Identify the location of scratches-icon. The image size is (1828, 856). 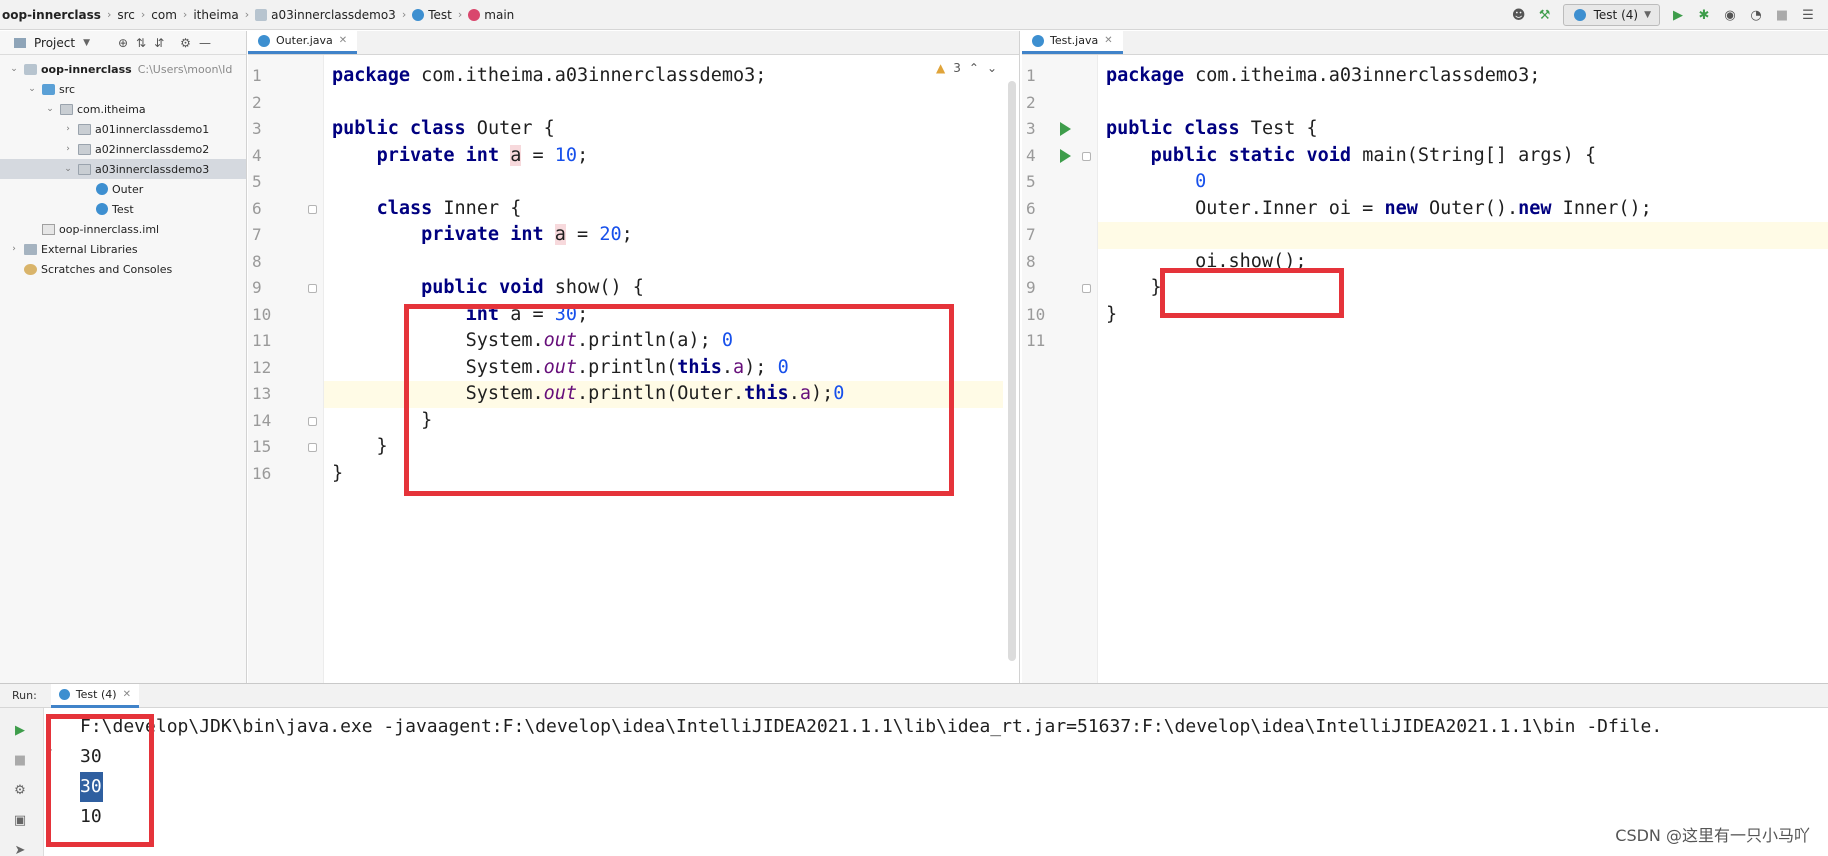
(30, 269).